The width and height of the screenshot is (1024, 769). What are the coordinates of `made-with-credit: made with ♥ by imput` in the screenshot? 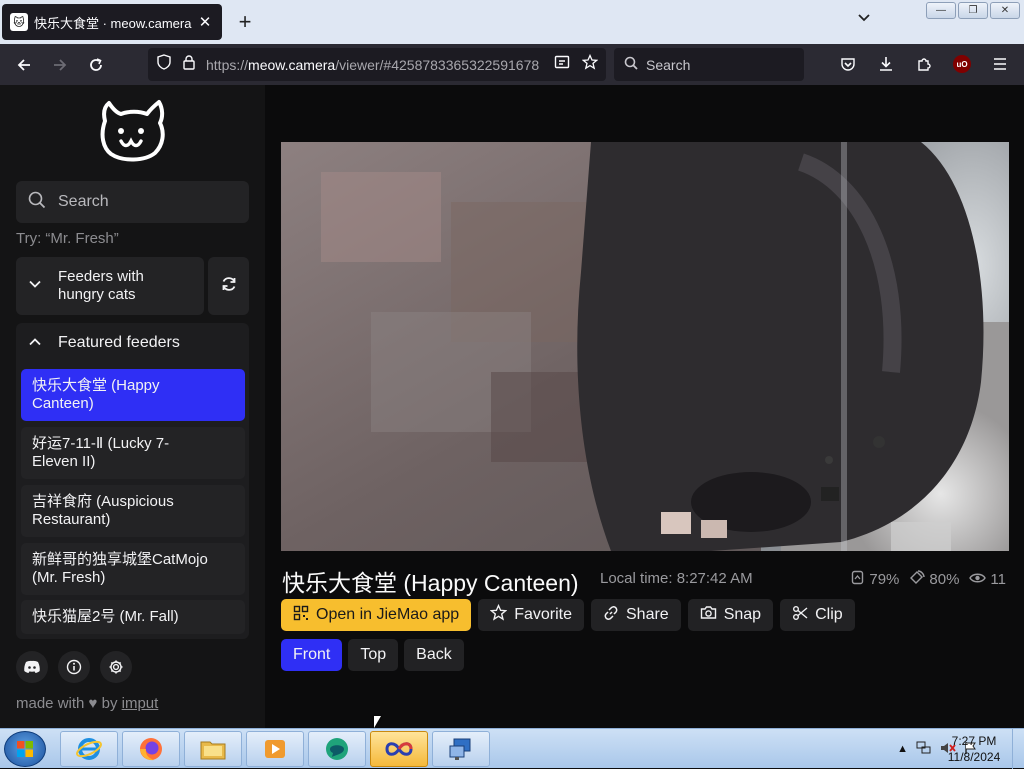 It's located at (87, 703).